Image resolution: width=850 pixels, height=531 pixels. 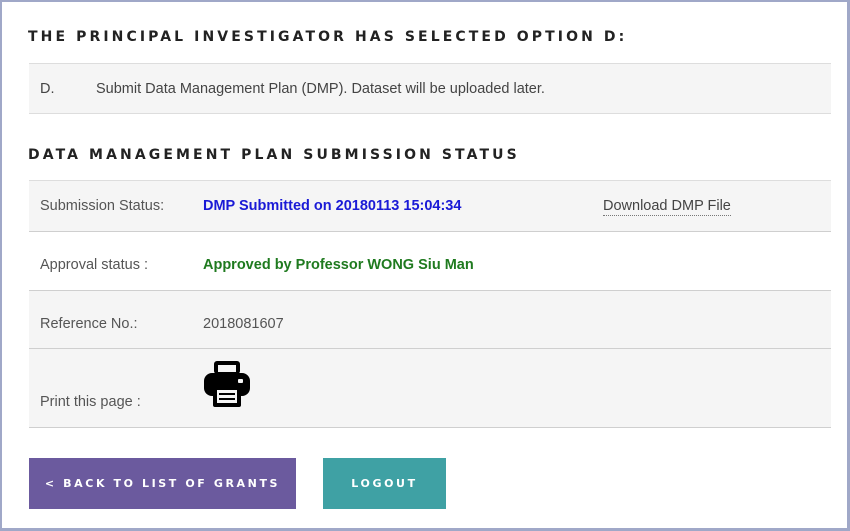 I want to click on submission-status-value: DMP Submitted on 20180113 15:04:34, so click(x=332, y=206).